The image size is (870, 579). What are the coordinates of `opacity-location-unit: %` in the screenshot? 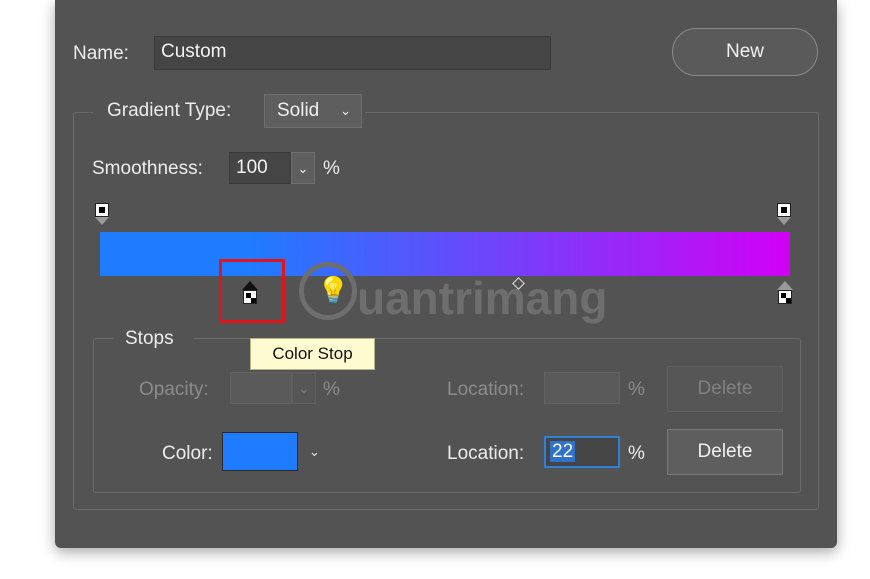 It's located at (636, 389).